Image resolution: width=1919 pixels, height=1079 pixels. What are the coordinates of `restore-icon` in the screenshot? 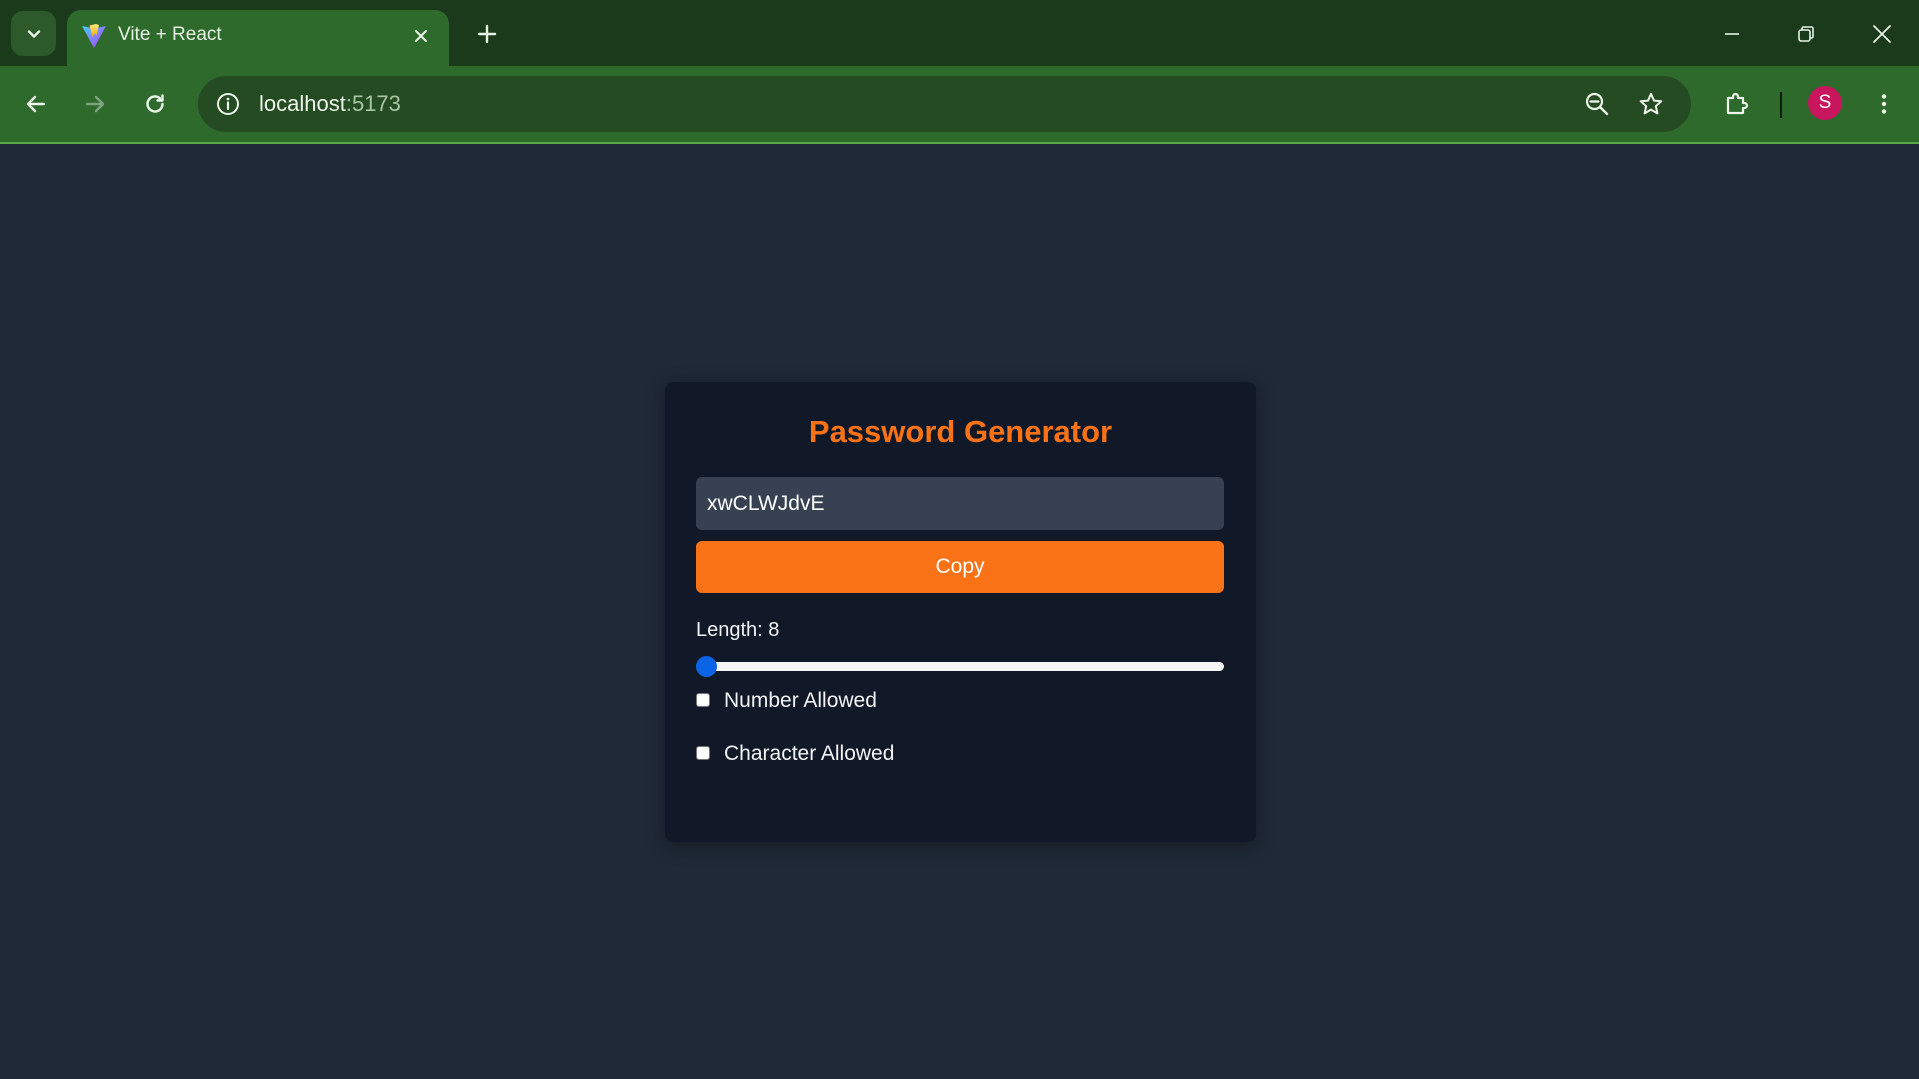 It's located at (1806, 34).